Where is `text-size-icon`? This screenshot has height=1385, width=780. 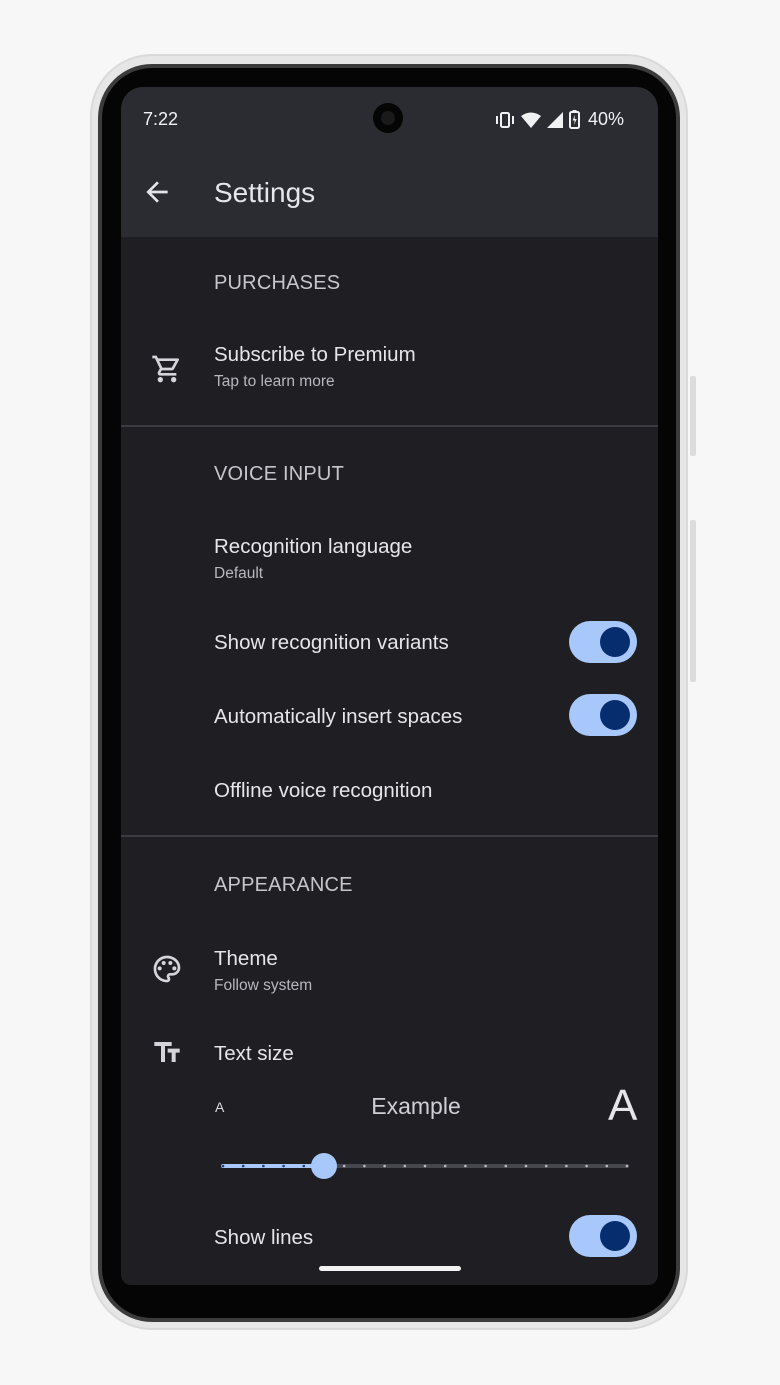 text-size-icon is located at coordinates (167, 1052).